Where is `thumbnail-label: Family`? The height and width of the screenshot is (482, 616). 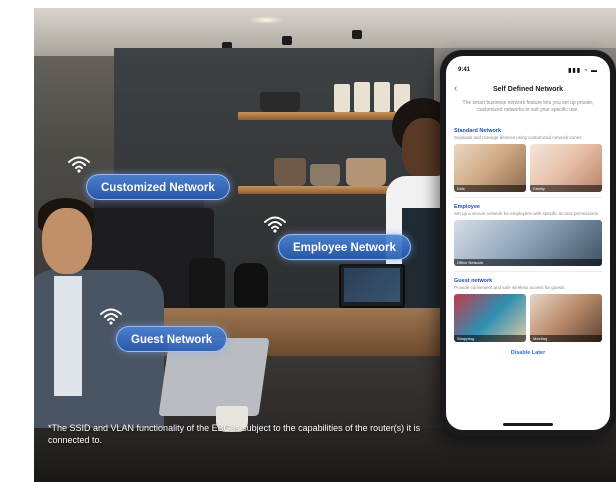
thumbnail-label: Family is located at coordinates (566, 188).